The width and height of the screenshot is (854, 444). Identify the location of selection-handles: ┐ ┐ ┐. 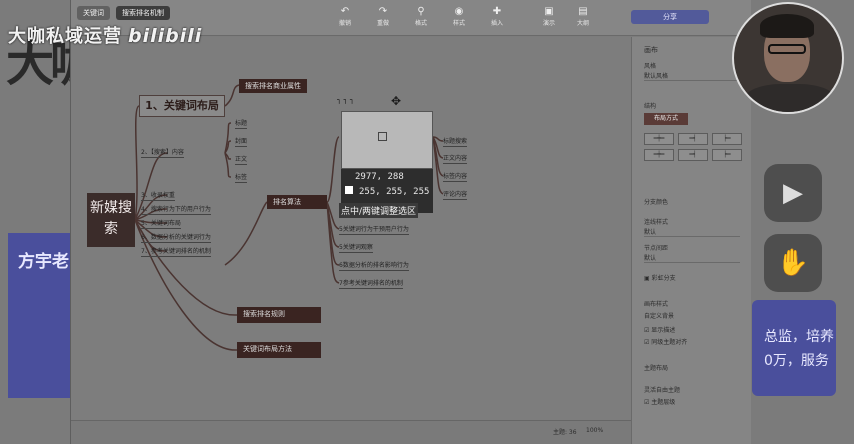
(346, 100).